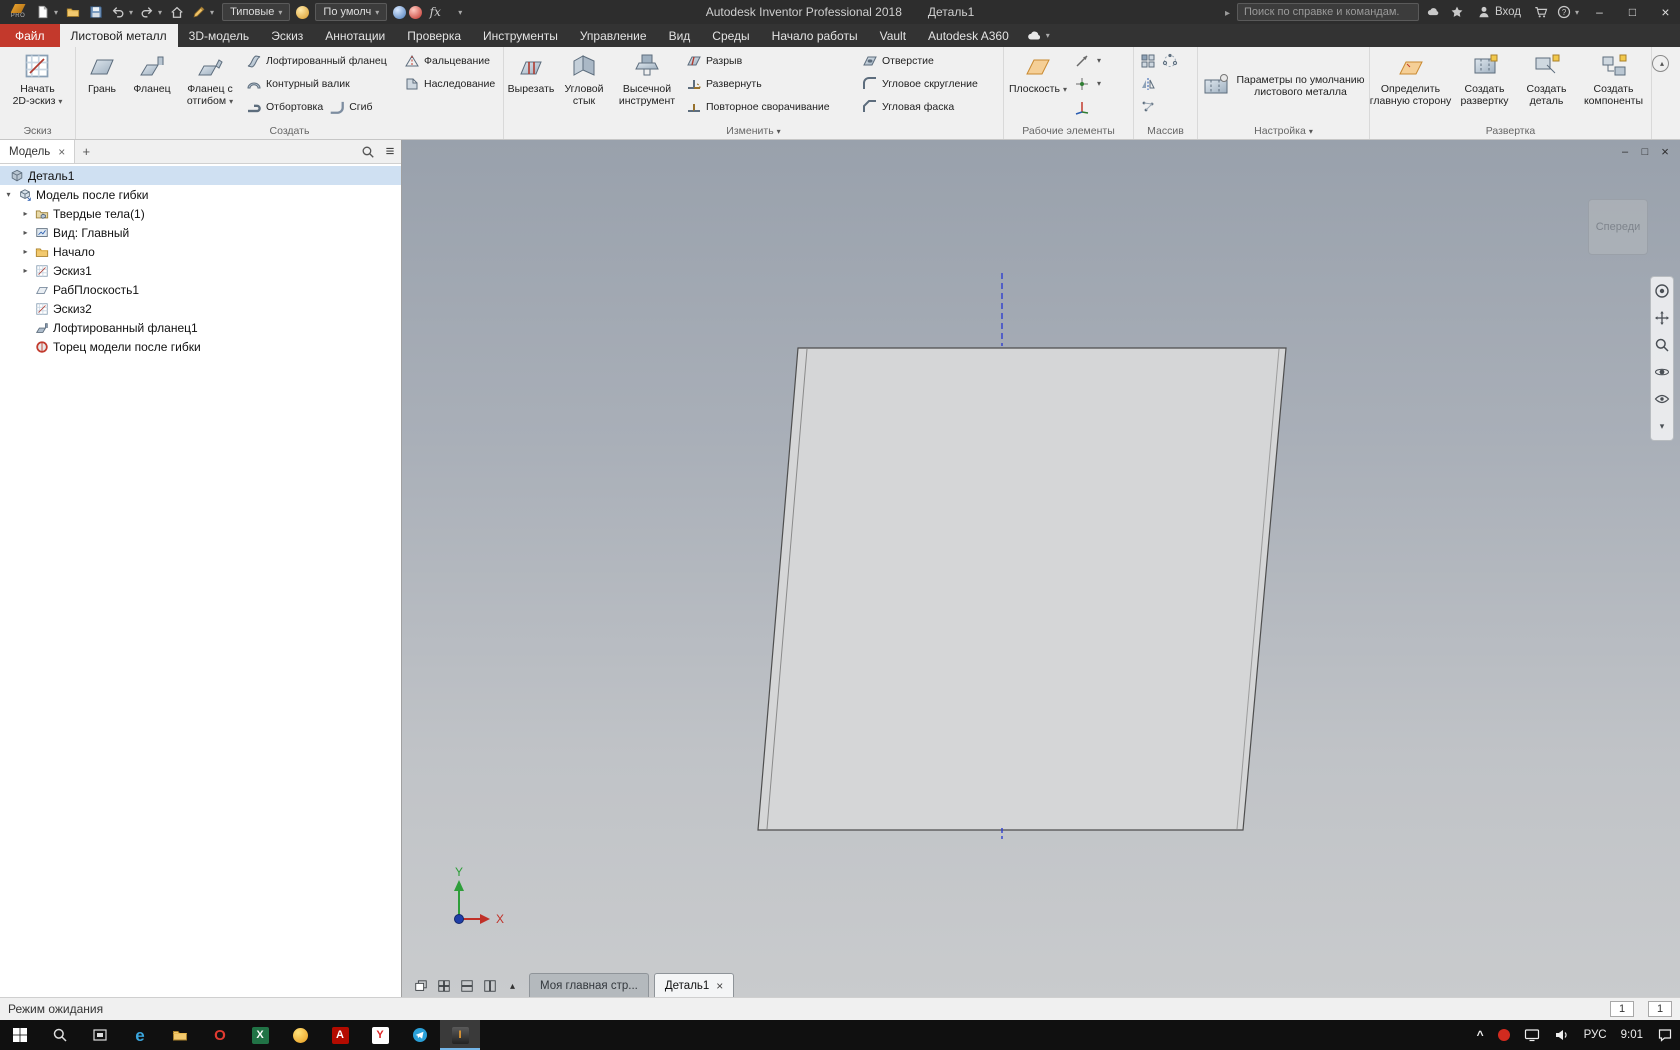 Image resolution: width=1680 pixels, height=1050 pixels. What do you see at coordinates (466, 986) in the screenshot?
I see `tile-horizontal-icon` at bounding box center [466, 986].